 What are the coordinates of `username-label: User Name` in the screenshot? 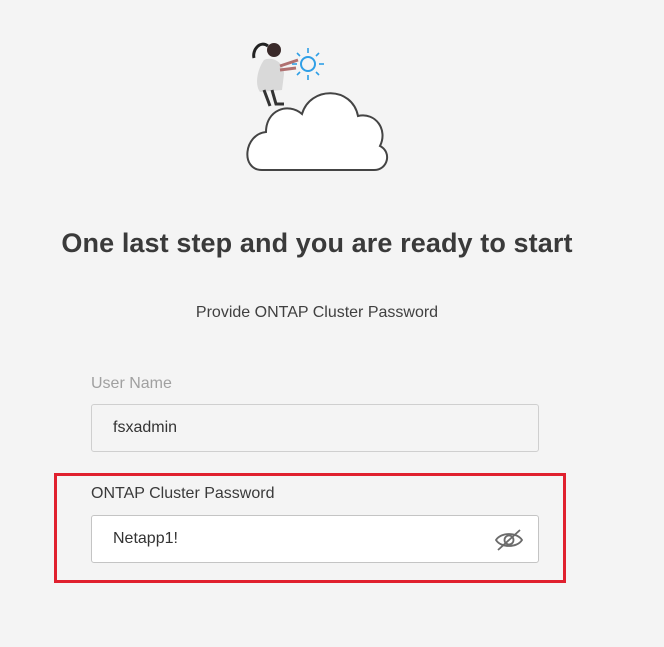 It's located at (131, 383).